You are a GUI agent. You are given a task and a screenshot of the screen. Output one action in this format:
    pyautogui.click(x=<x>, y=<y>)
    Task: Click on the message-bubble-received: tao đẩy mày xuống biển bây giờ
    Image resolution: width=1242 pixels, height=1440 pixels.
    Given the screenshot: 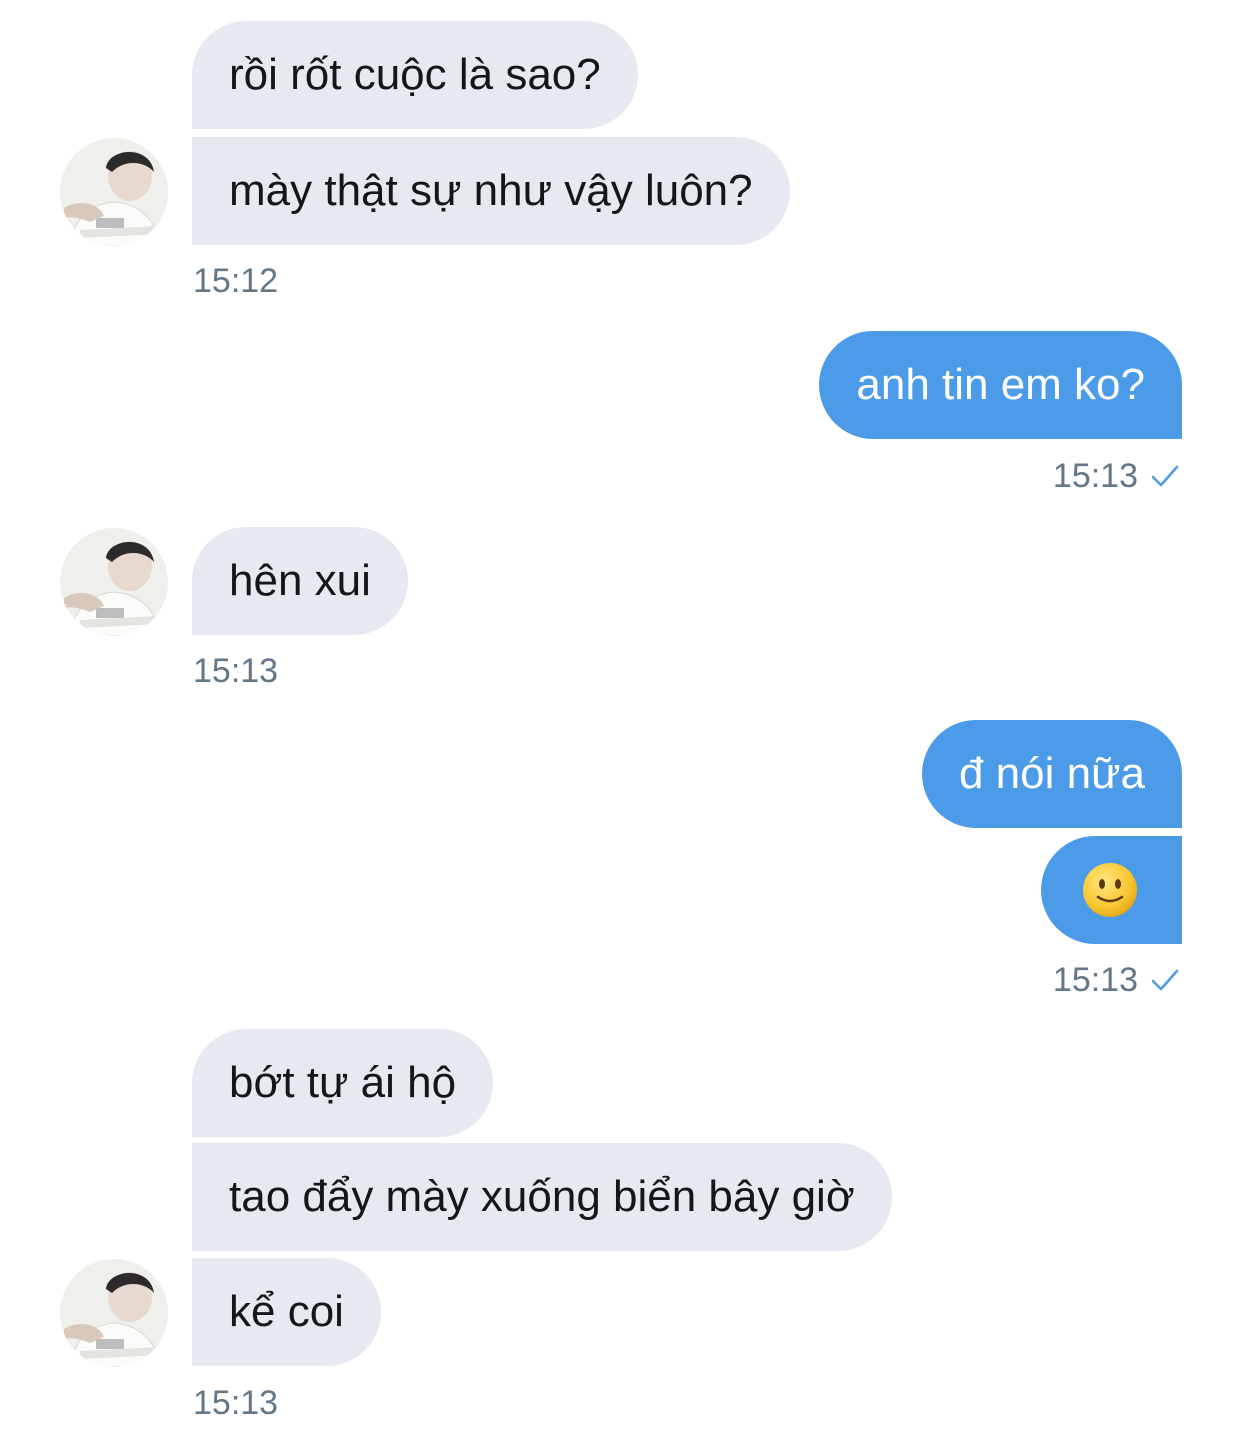 What is the action you would take?
    pyautogui.click(x=542, y=1197)
    